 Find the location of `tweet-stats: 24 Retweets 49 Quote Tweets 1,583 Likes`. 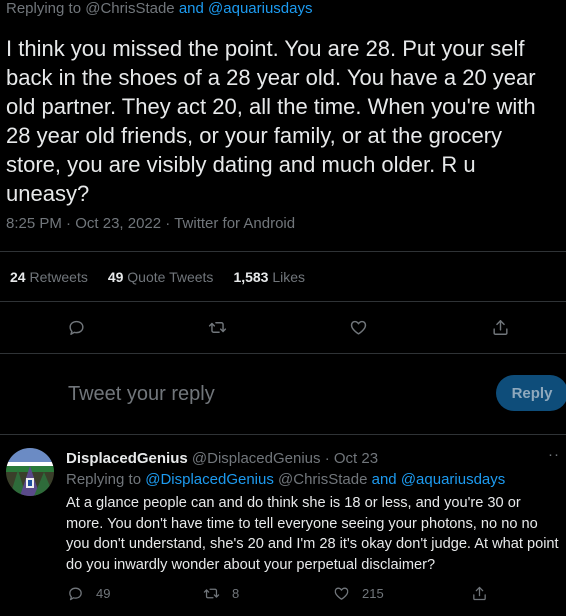

tweet-stats: 24 Retweets 49 Quote Tweets 1,583 Likes is located at coordinates (167, 277).